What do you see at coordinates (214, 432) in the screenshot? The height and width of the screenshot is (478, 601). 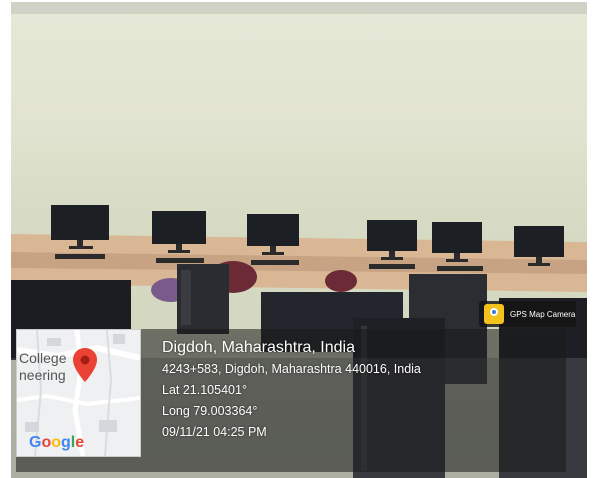 I see `date-time: 09/11/21 04:25 PM` at bounding box center [214, 432].